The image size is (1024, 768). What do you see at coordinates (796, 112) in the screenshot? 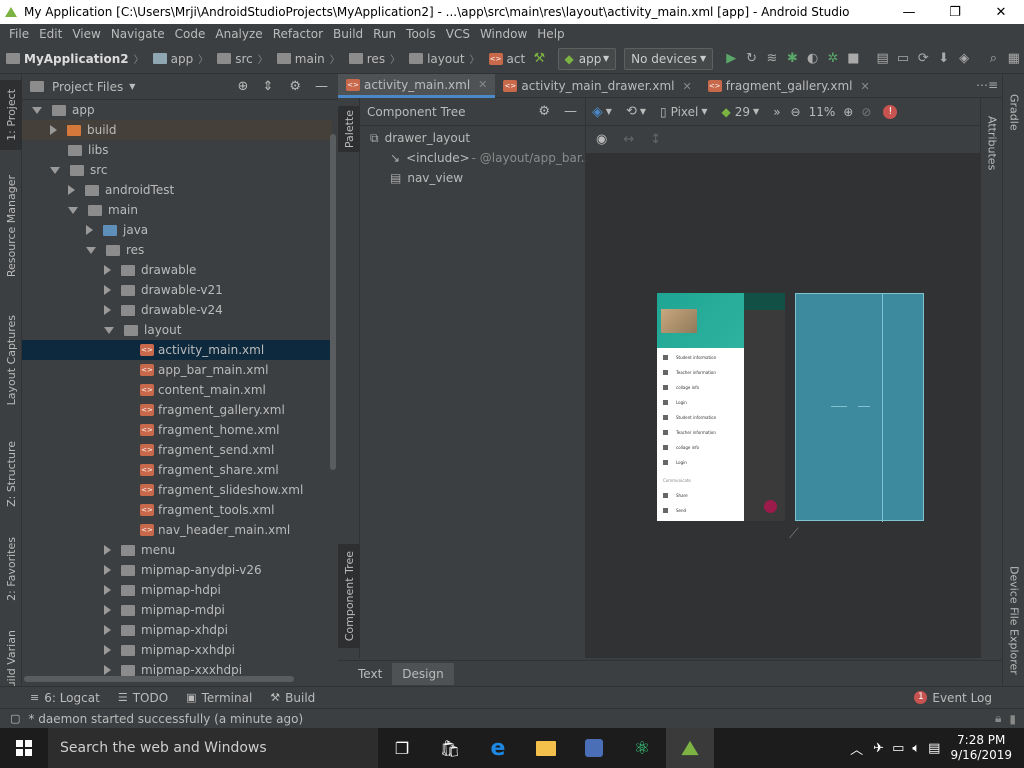
I see `zoom-out-icon: ⊖` at bounding box center [796, 112].